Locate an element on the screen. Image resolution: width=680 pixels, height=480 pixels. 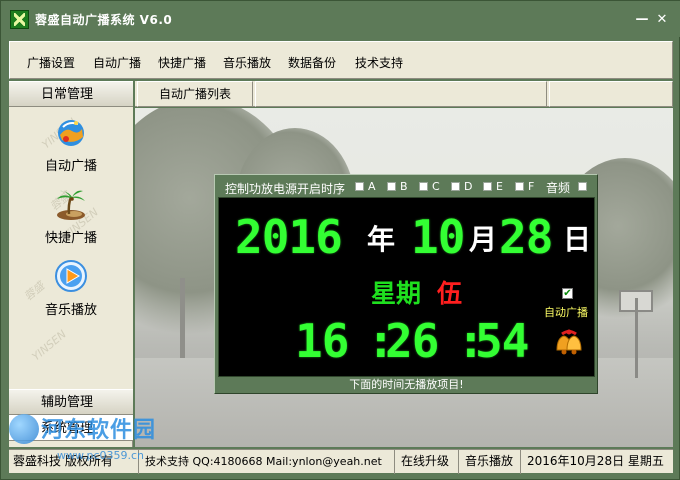
site-watermark-text: 河东软件园 is located at coordinates (99, 430).